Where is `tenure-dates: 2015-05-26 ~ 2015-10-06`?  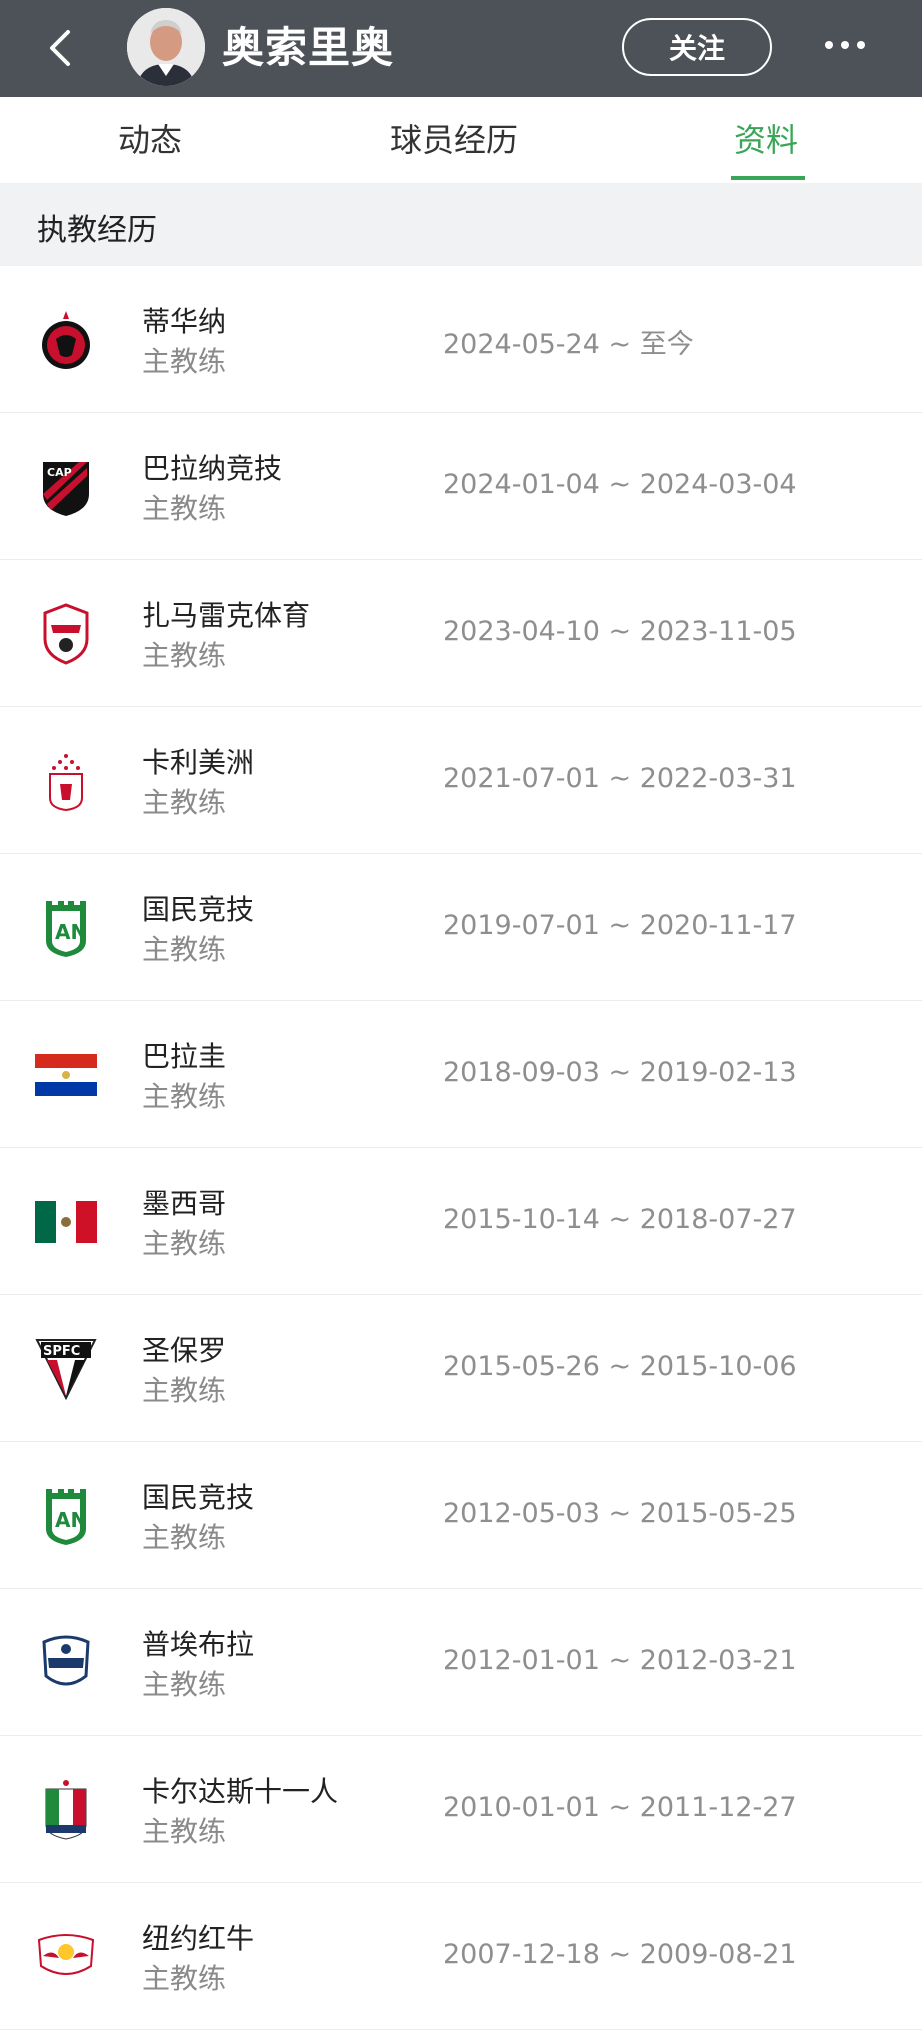
tenure-dates: 2015-05-26 ~ 2015-10-06 is located at coordinates (620, 1366).